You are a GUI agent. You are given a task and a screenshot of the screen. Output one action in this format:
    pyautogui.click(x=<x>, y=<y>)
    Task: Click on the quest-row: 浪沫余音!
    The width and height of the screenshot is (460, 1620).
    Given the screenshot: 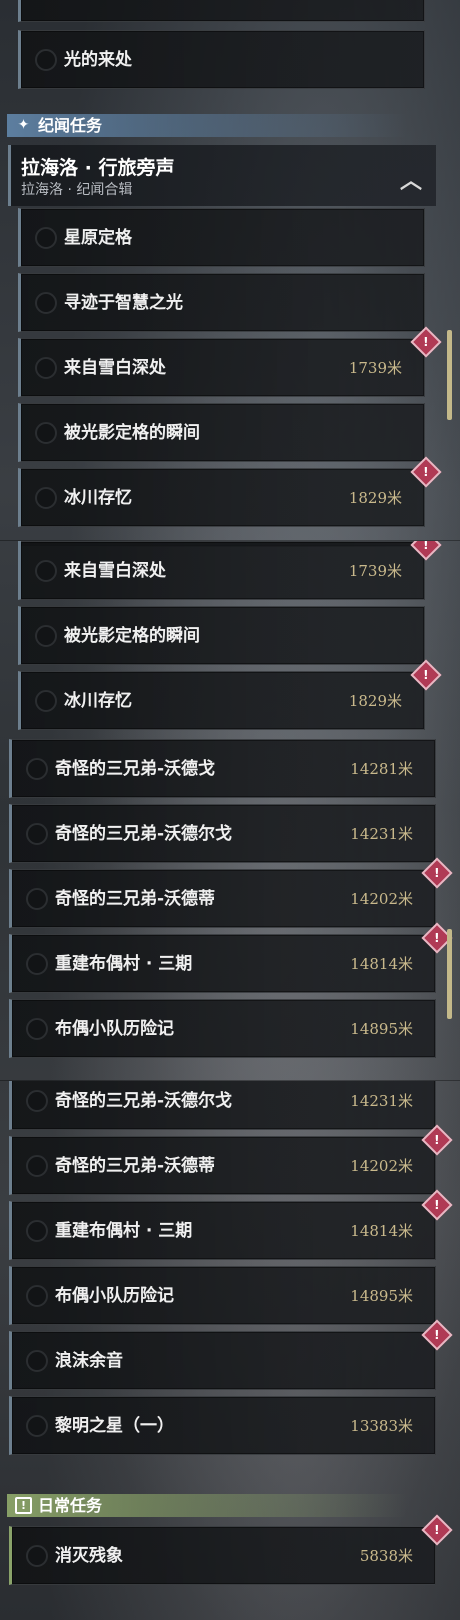 What is the action you would take?
    pyautogui.click(x=231, y=1354)
    